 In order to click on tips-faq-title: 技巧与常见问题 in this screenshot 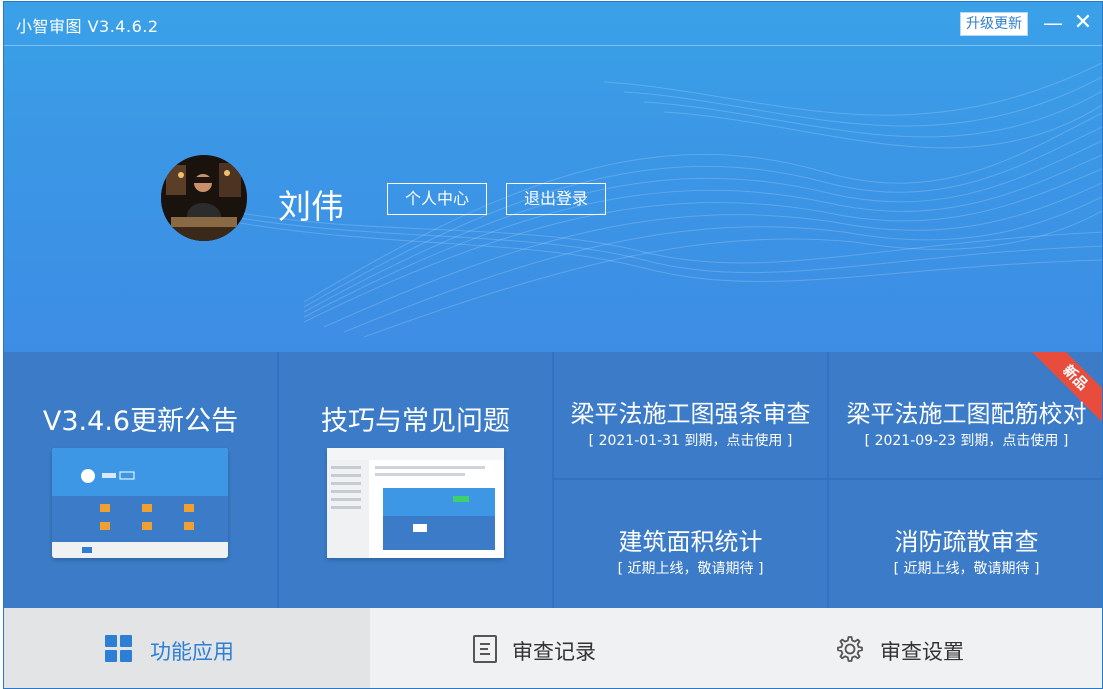, I will do `click(415, 421)`.